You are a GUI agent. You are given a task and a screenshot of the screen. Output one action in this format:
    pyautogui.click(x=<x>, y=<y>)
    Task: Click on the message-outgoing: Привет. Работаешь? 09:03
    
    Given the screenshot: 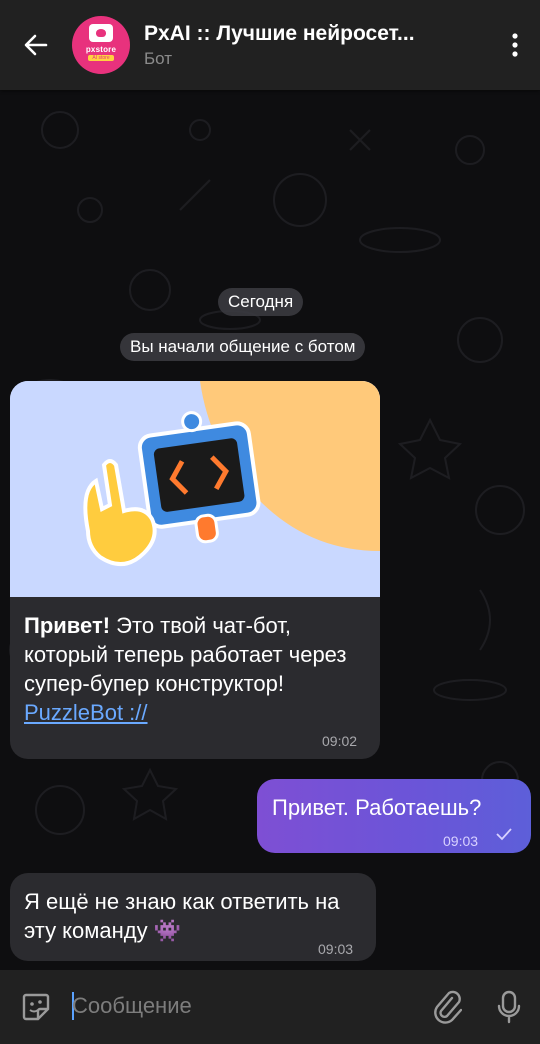 What is the action you would take?
    pyautogui.click(x=394, y=816)
    